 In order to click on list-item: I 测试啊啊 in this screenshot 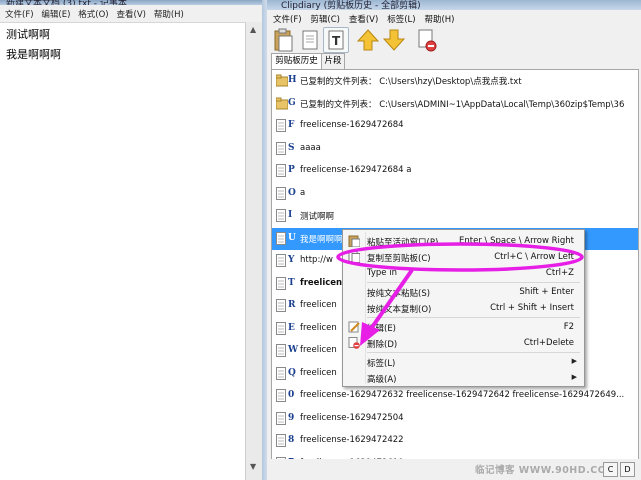, I will do `click(455, 216)`.